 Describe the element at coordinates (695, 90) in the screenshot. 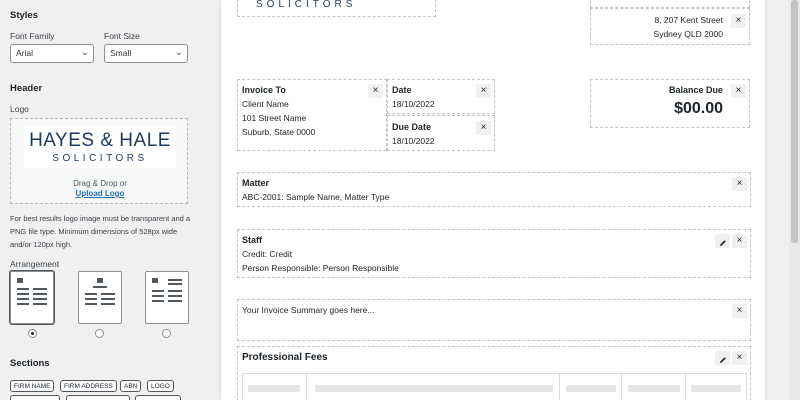

I see `balance-due-title: Balance Due` at that location.